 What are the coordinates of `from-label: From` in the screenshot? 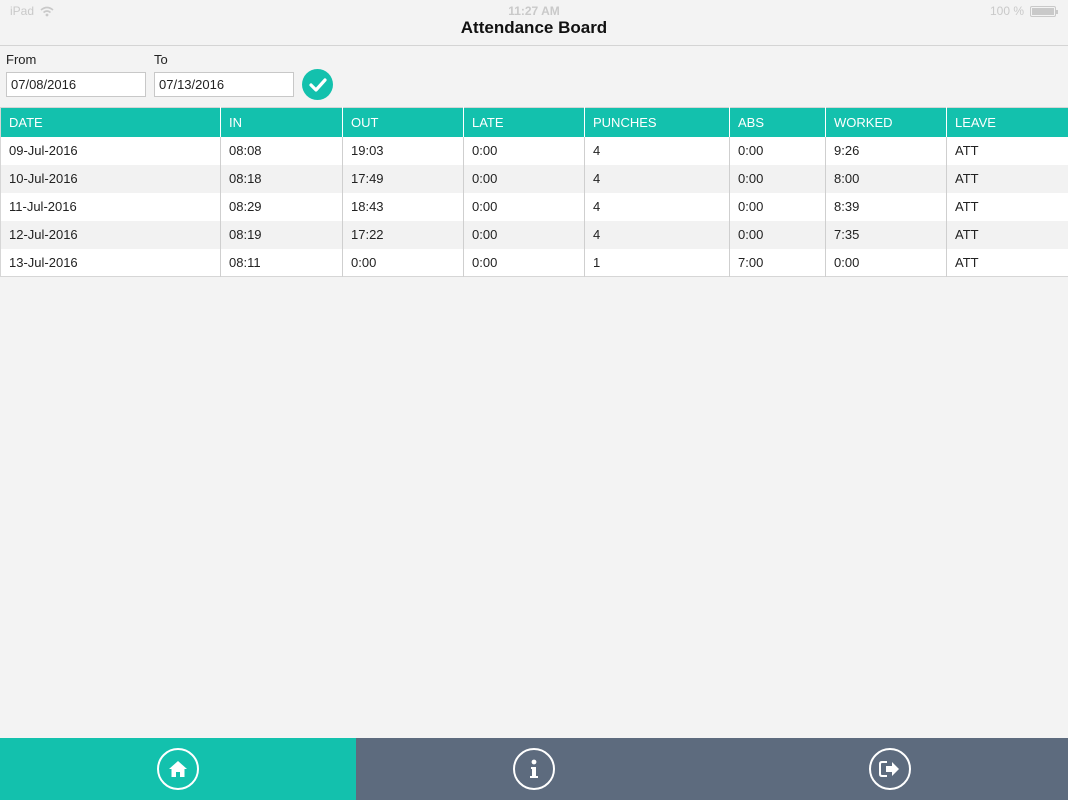 It's located at (21, 59).